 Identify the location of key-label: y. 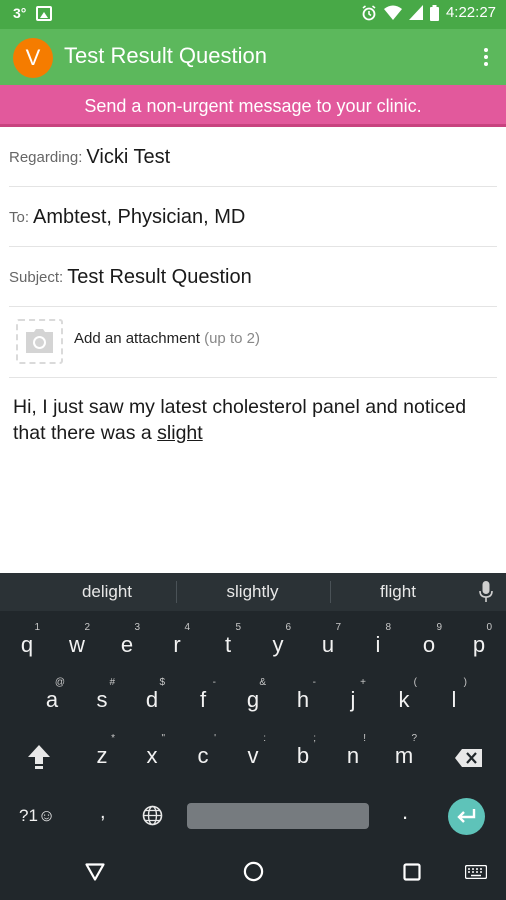
(278, 644).